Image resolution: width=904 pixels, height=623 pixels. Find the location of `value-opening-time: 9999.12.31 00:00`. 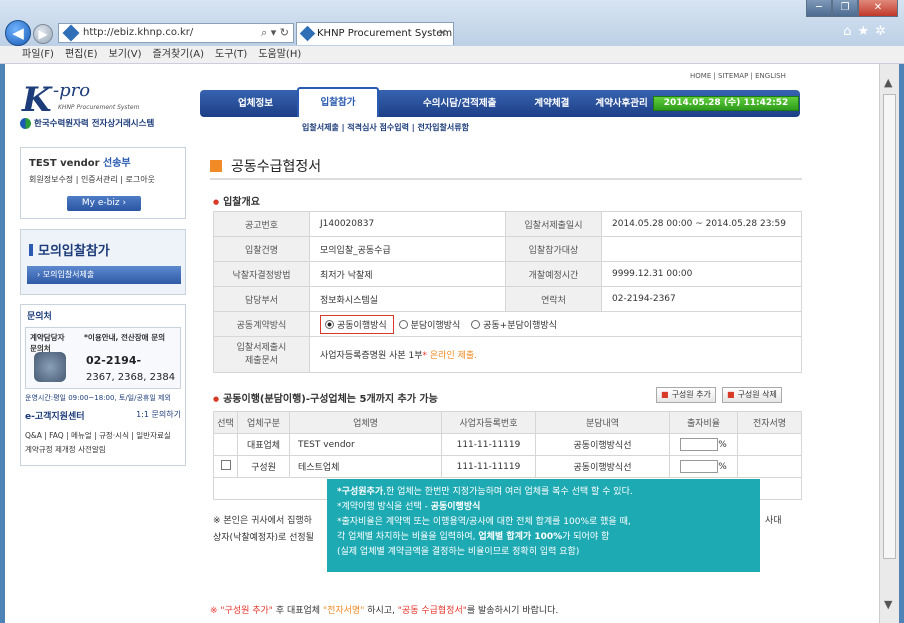

value-opening-time: 9999.12.31 00:00 is located at coordinates (701, 274).